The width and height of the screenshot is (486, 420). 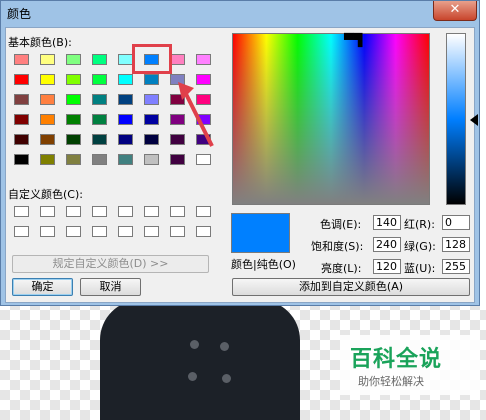 I want to click on luminosity-arrow-icon, so click(x=474, y=120).